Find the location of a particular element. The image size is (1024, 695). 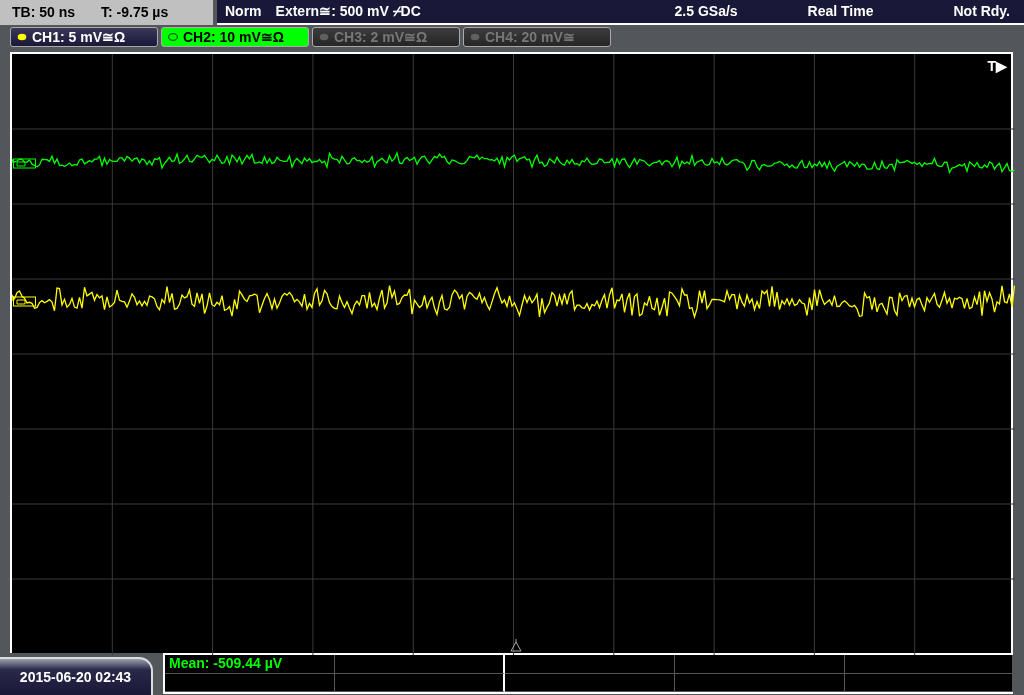

trigger-marker-icon is located at coordinates (516, 645).